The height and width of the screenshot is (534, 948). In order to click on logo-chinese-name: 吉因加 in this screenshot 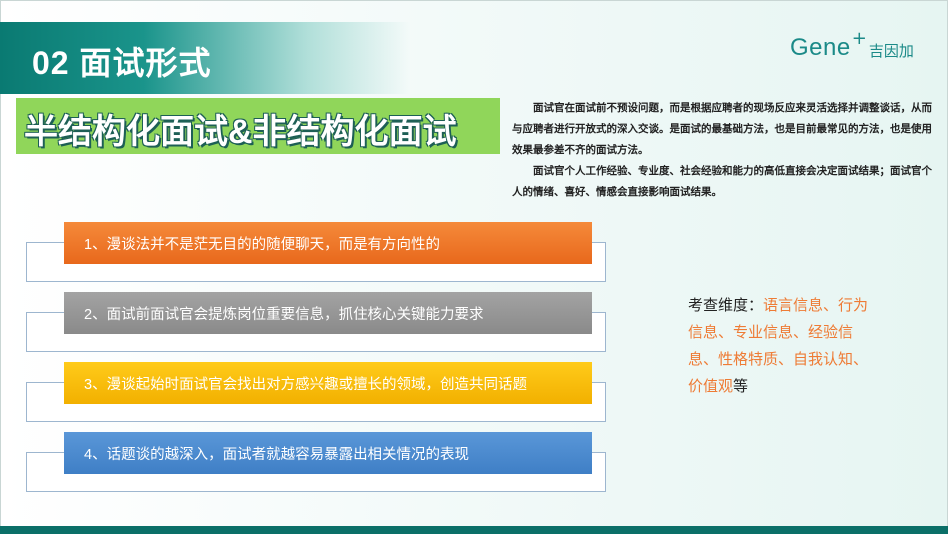, I will do `click(891, 51)`.